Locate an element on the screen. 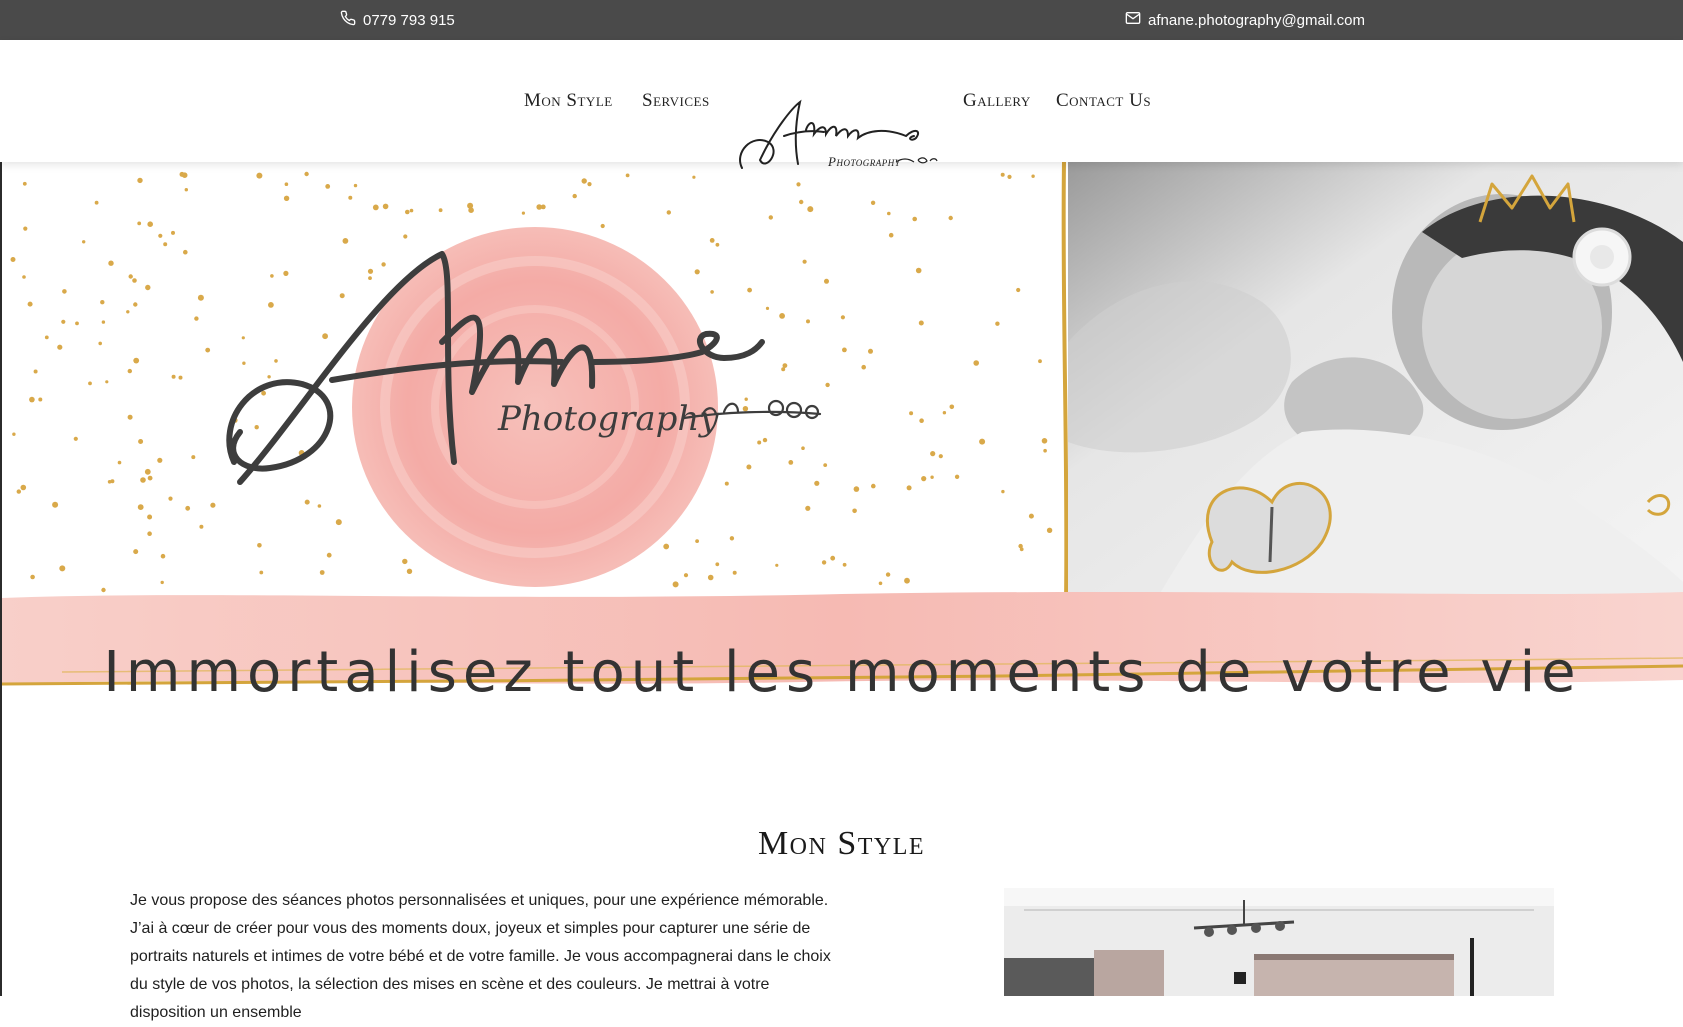 This screenshot has height=1027, width=1683. hero-logo-subtitle: Photography is located at coordinates (608, 419).